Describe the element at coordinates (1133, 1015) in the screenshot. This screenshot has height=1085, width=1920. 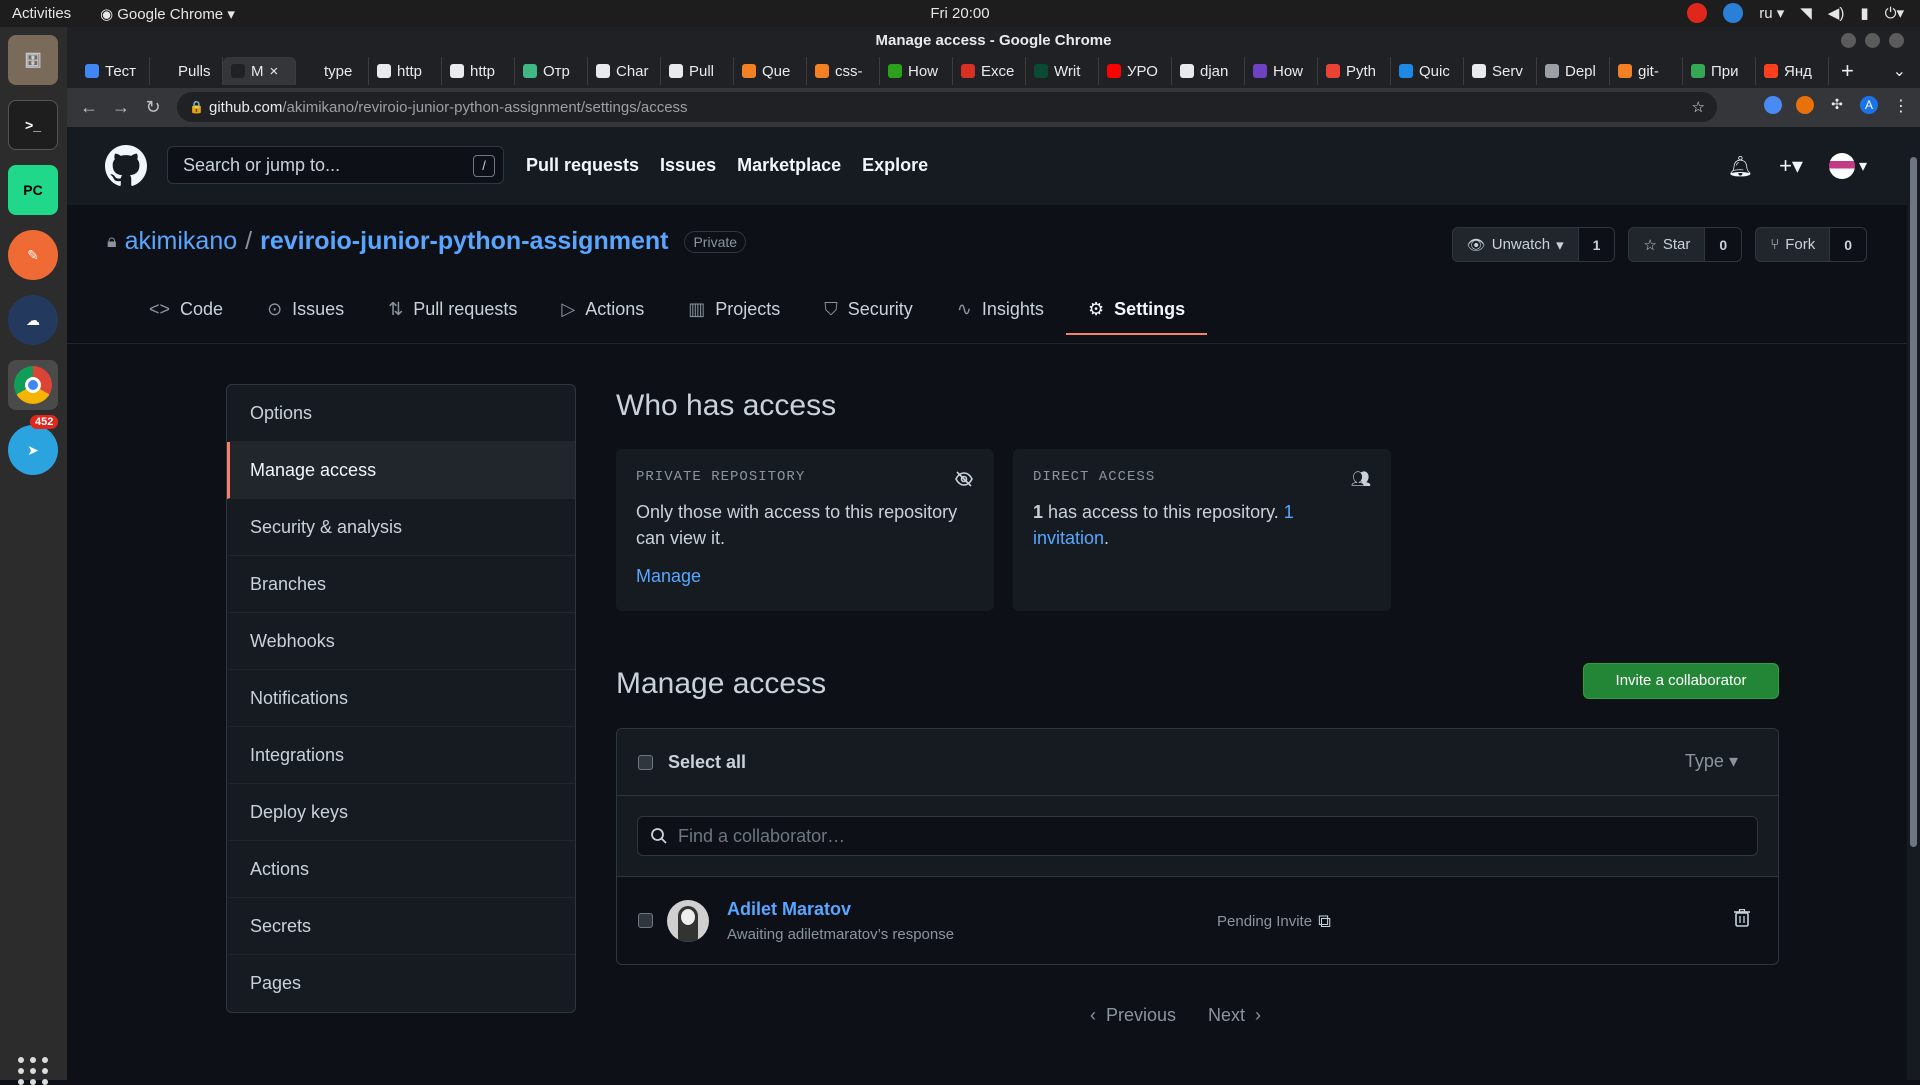
I see `previous-page-button: ‹ Previous` at that location.